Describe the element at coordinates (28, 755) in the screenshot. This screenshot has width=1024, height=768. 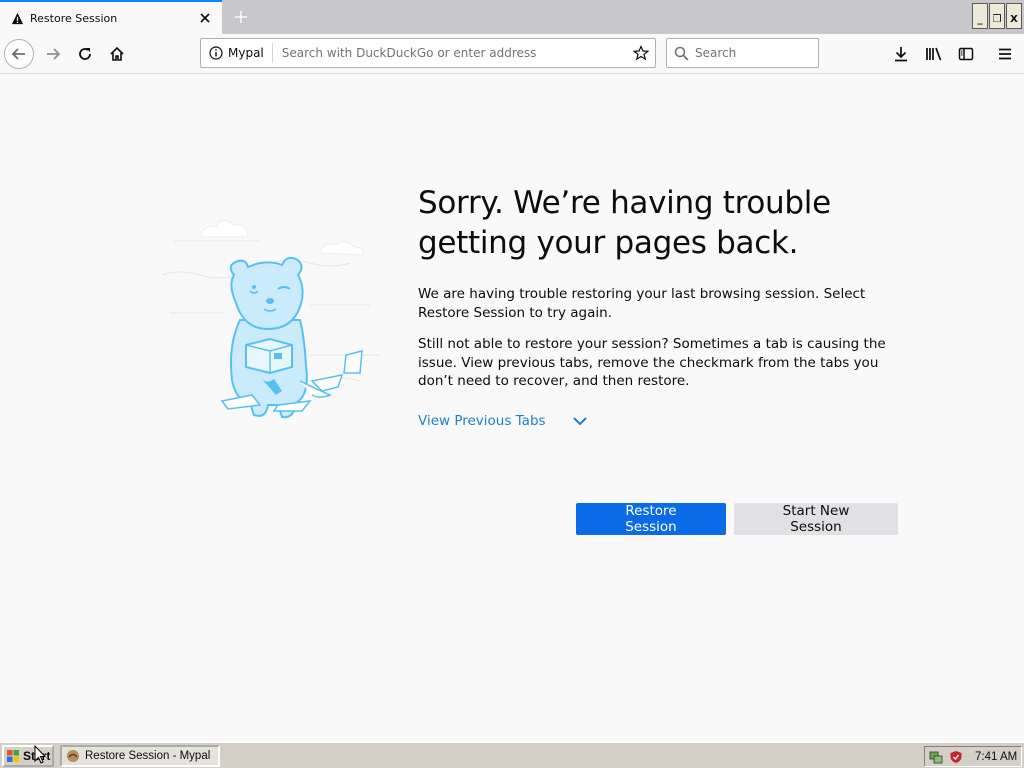
I see `start-button: Start` at that location.